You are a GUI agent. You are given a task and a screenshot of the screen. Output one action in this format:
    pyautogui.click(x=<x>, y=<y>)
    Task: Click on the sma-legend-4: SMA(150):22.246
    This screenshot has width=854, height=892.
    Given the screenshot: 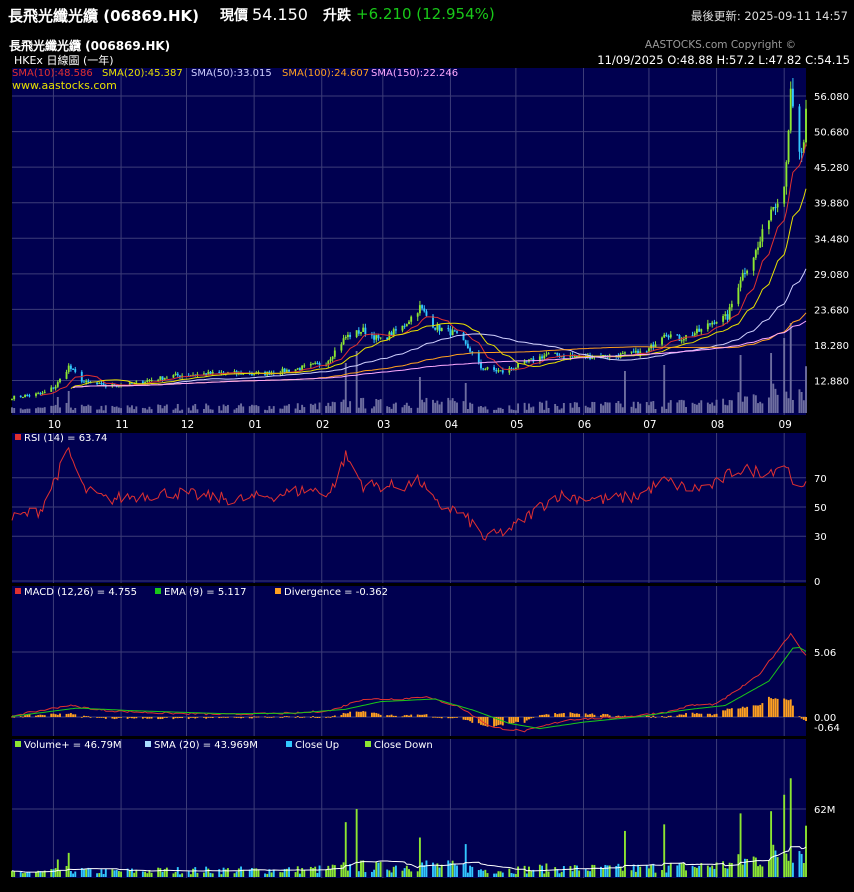 What is the action you would take?
    pyautogui.click(x=414, y=73)
    